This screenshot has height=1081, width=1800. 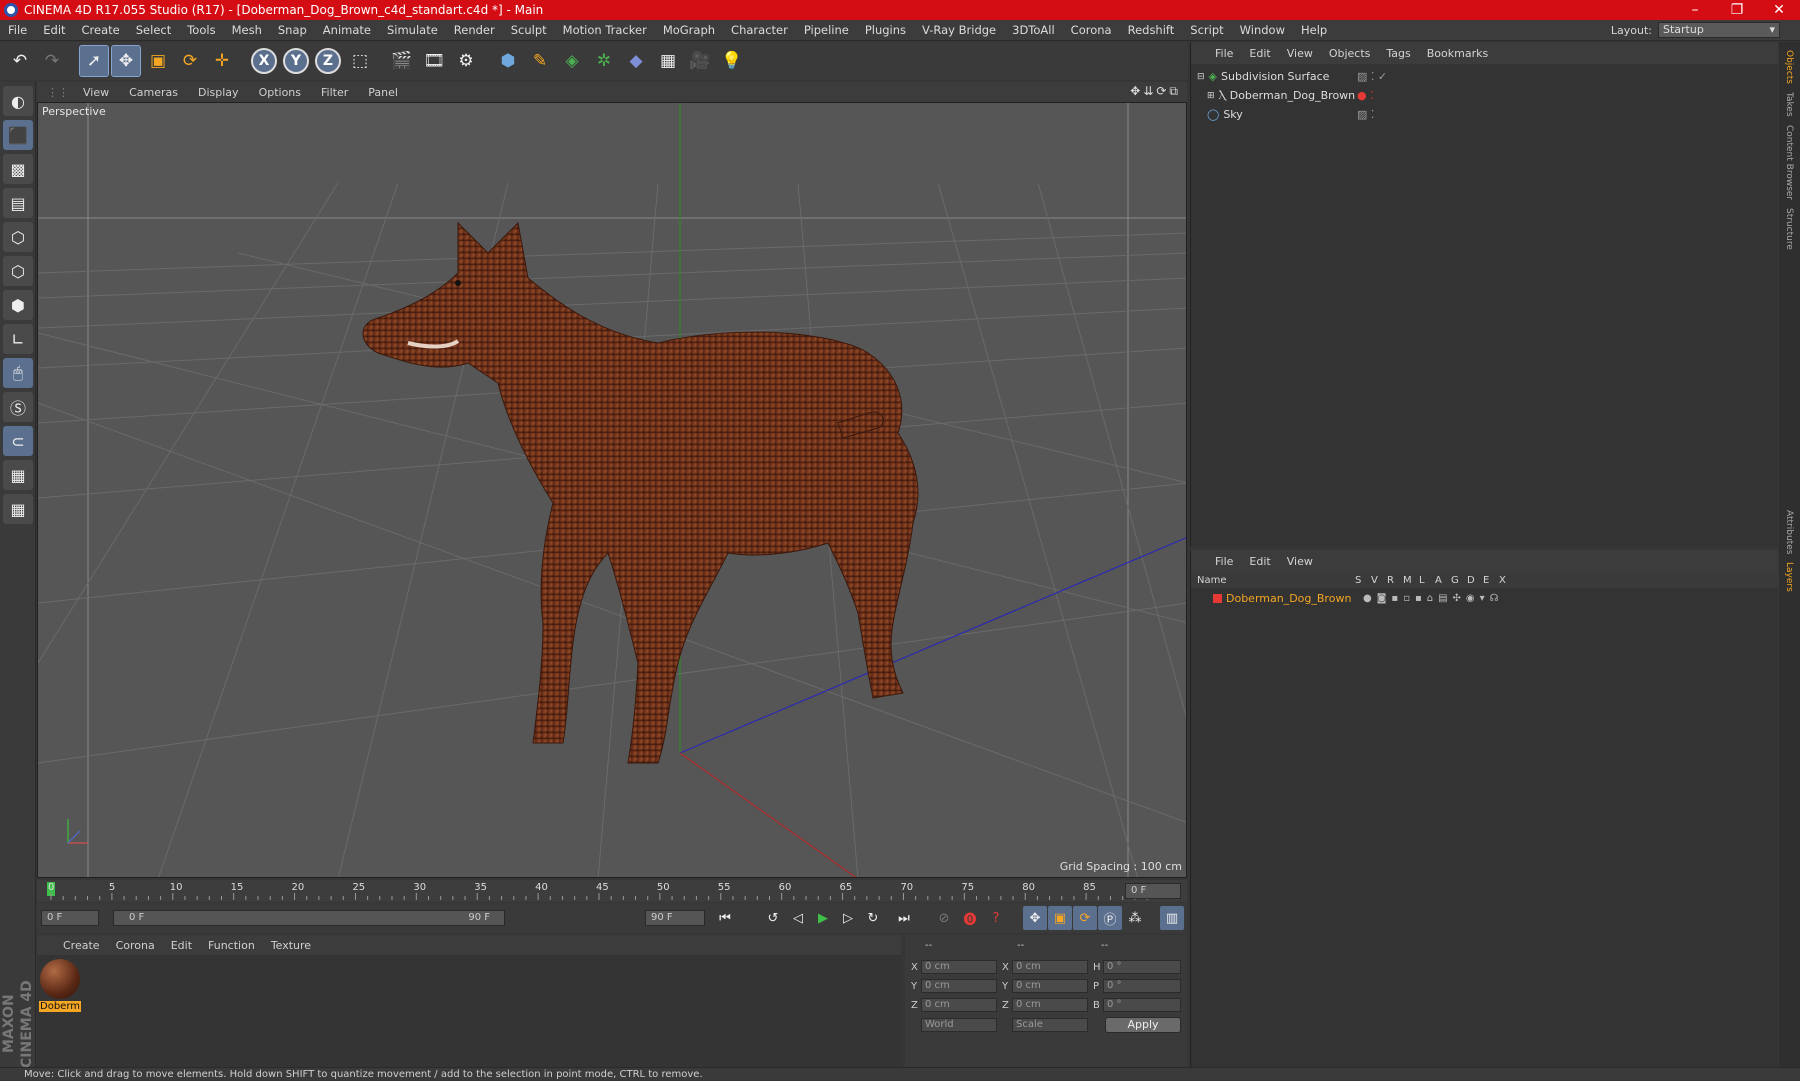 I want to click on workplane-lock-icon: ▦, so click(x=18, y=475).